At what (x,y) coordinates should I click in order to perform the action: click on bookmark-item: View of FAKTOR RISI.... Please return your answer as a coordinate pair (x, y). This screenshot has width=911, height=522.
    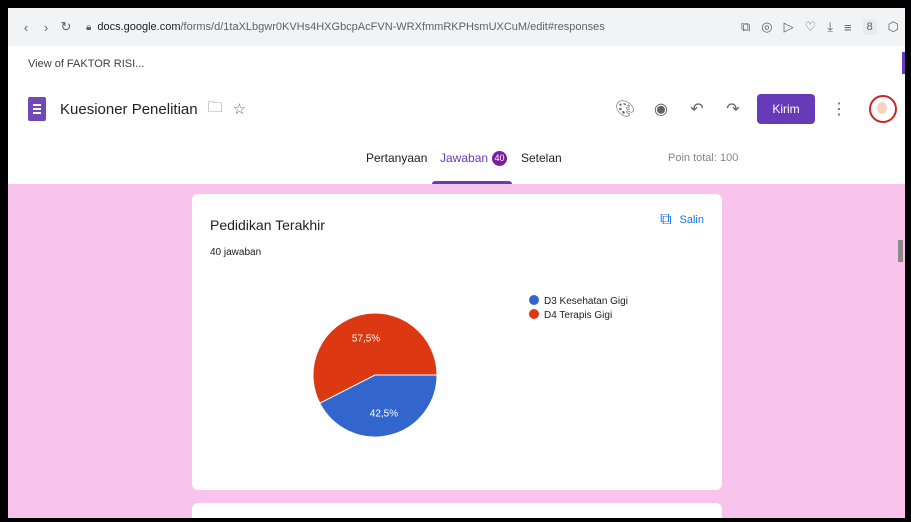
    Looking at the image, I should click on (86, 64).